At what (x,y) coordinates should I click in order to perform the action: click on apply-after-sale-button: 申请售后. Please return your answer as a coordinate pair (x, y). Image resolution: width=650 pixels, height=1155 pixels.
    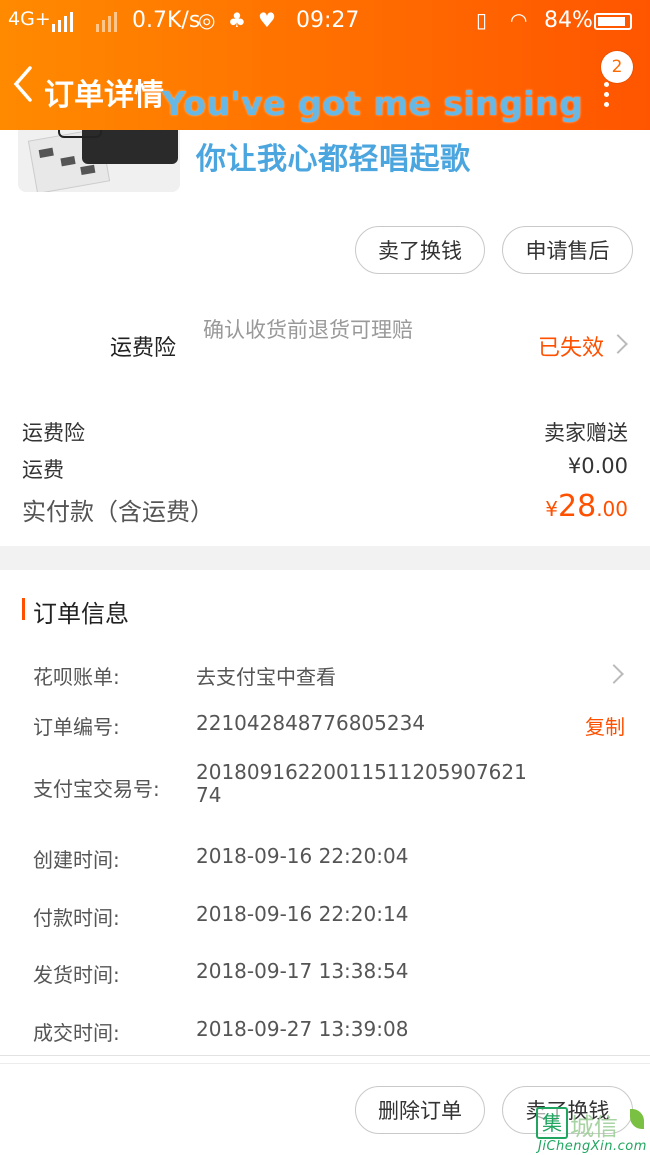
    Looking at the image, I should click on (567, 250).